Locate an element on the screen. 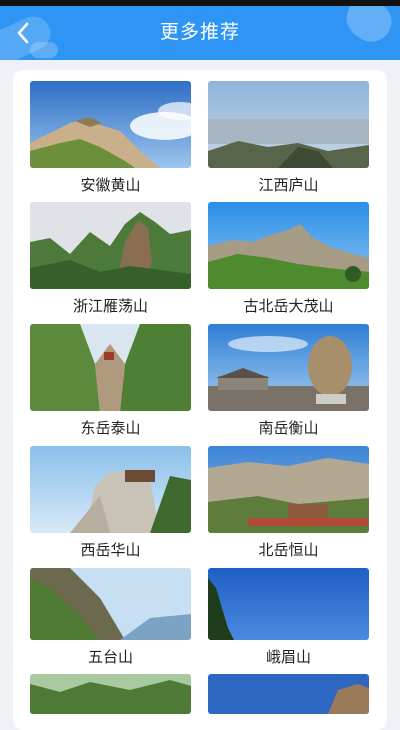 The image size is (400, 730). recommend-item-label: 江西庐山 is located at coordinates (288, 185).